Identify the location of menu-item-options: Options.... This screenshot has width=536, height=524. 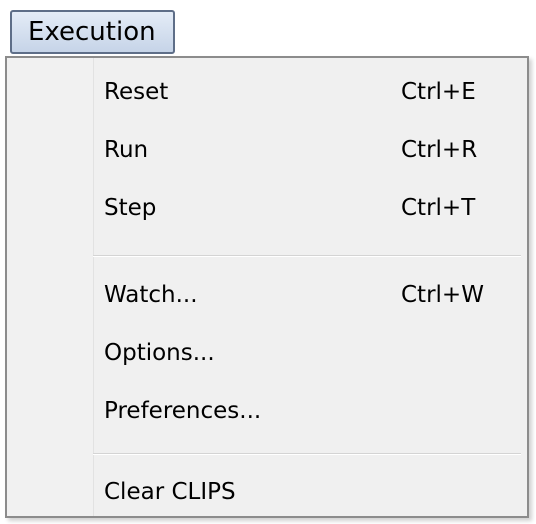
(267, 353).